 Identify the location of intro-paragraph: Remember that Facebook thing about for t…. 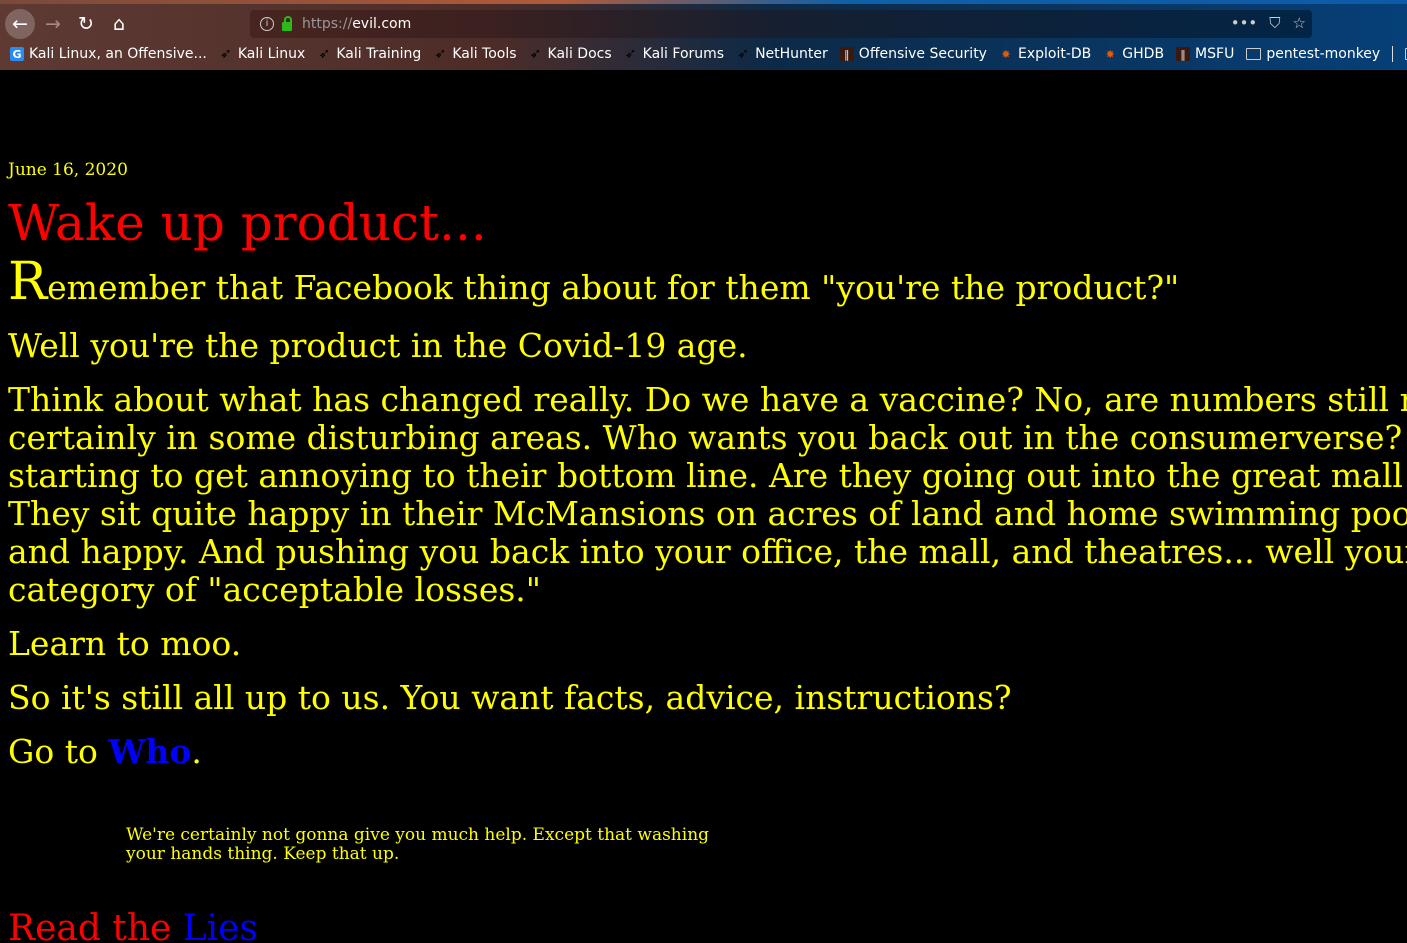
(593, 282).